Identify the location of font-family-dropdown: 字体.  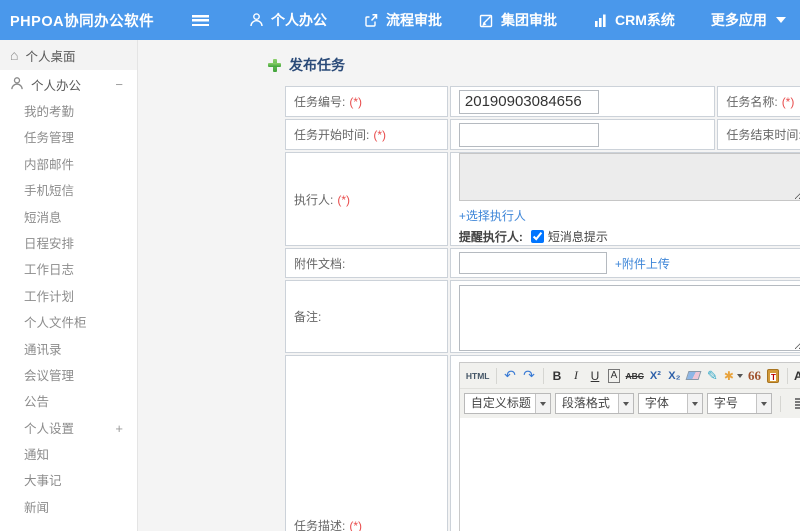
(670, 403).